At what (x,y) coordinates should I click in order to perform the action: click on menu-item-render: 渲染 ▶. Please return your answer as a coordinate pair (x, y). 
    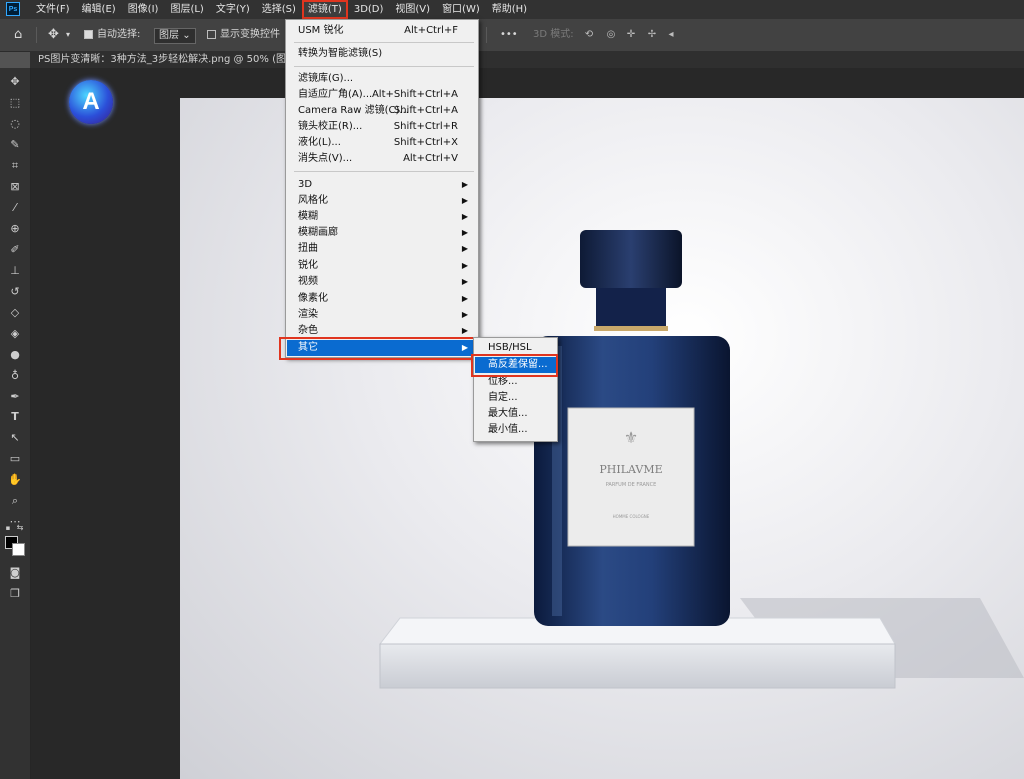
    Looking at the image, I should click on (385, 315).